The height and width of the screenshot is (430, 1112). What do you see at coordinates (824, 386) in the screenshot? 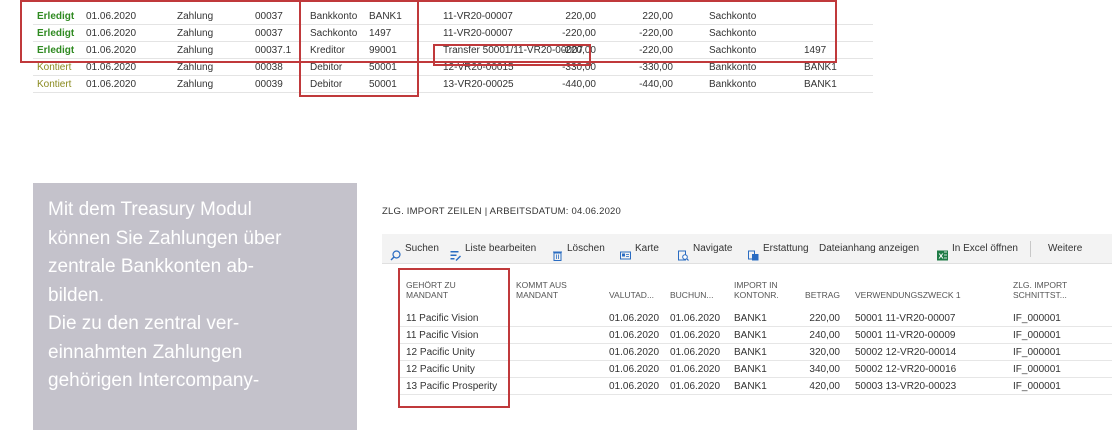
I see `betrag-cell: 420,00` at bounding box center [824, 386].